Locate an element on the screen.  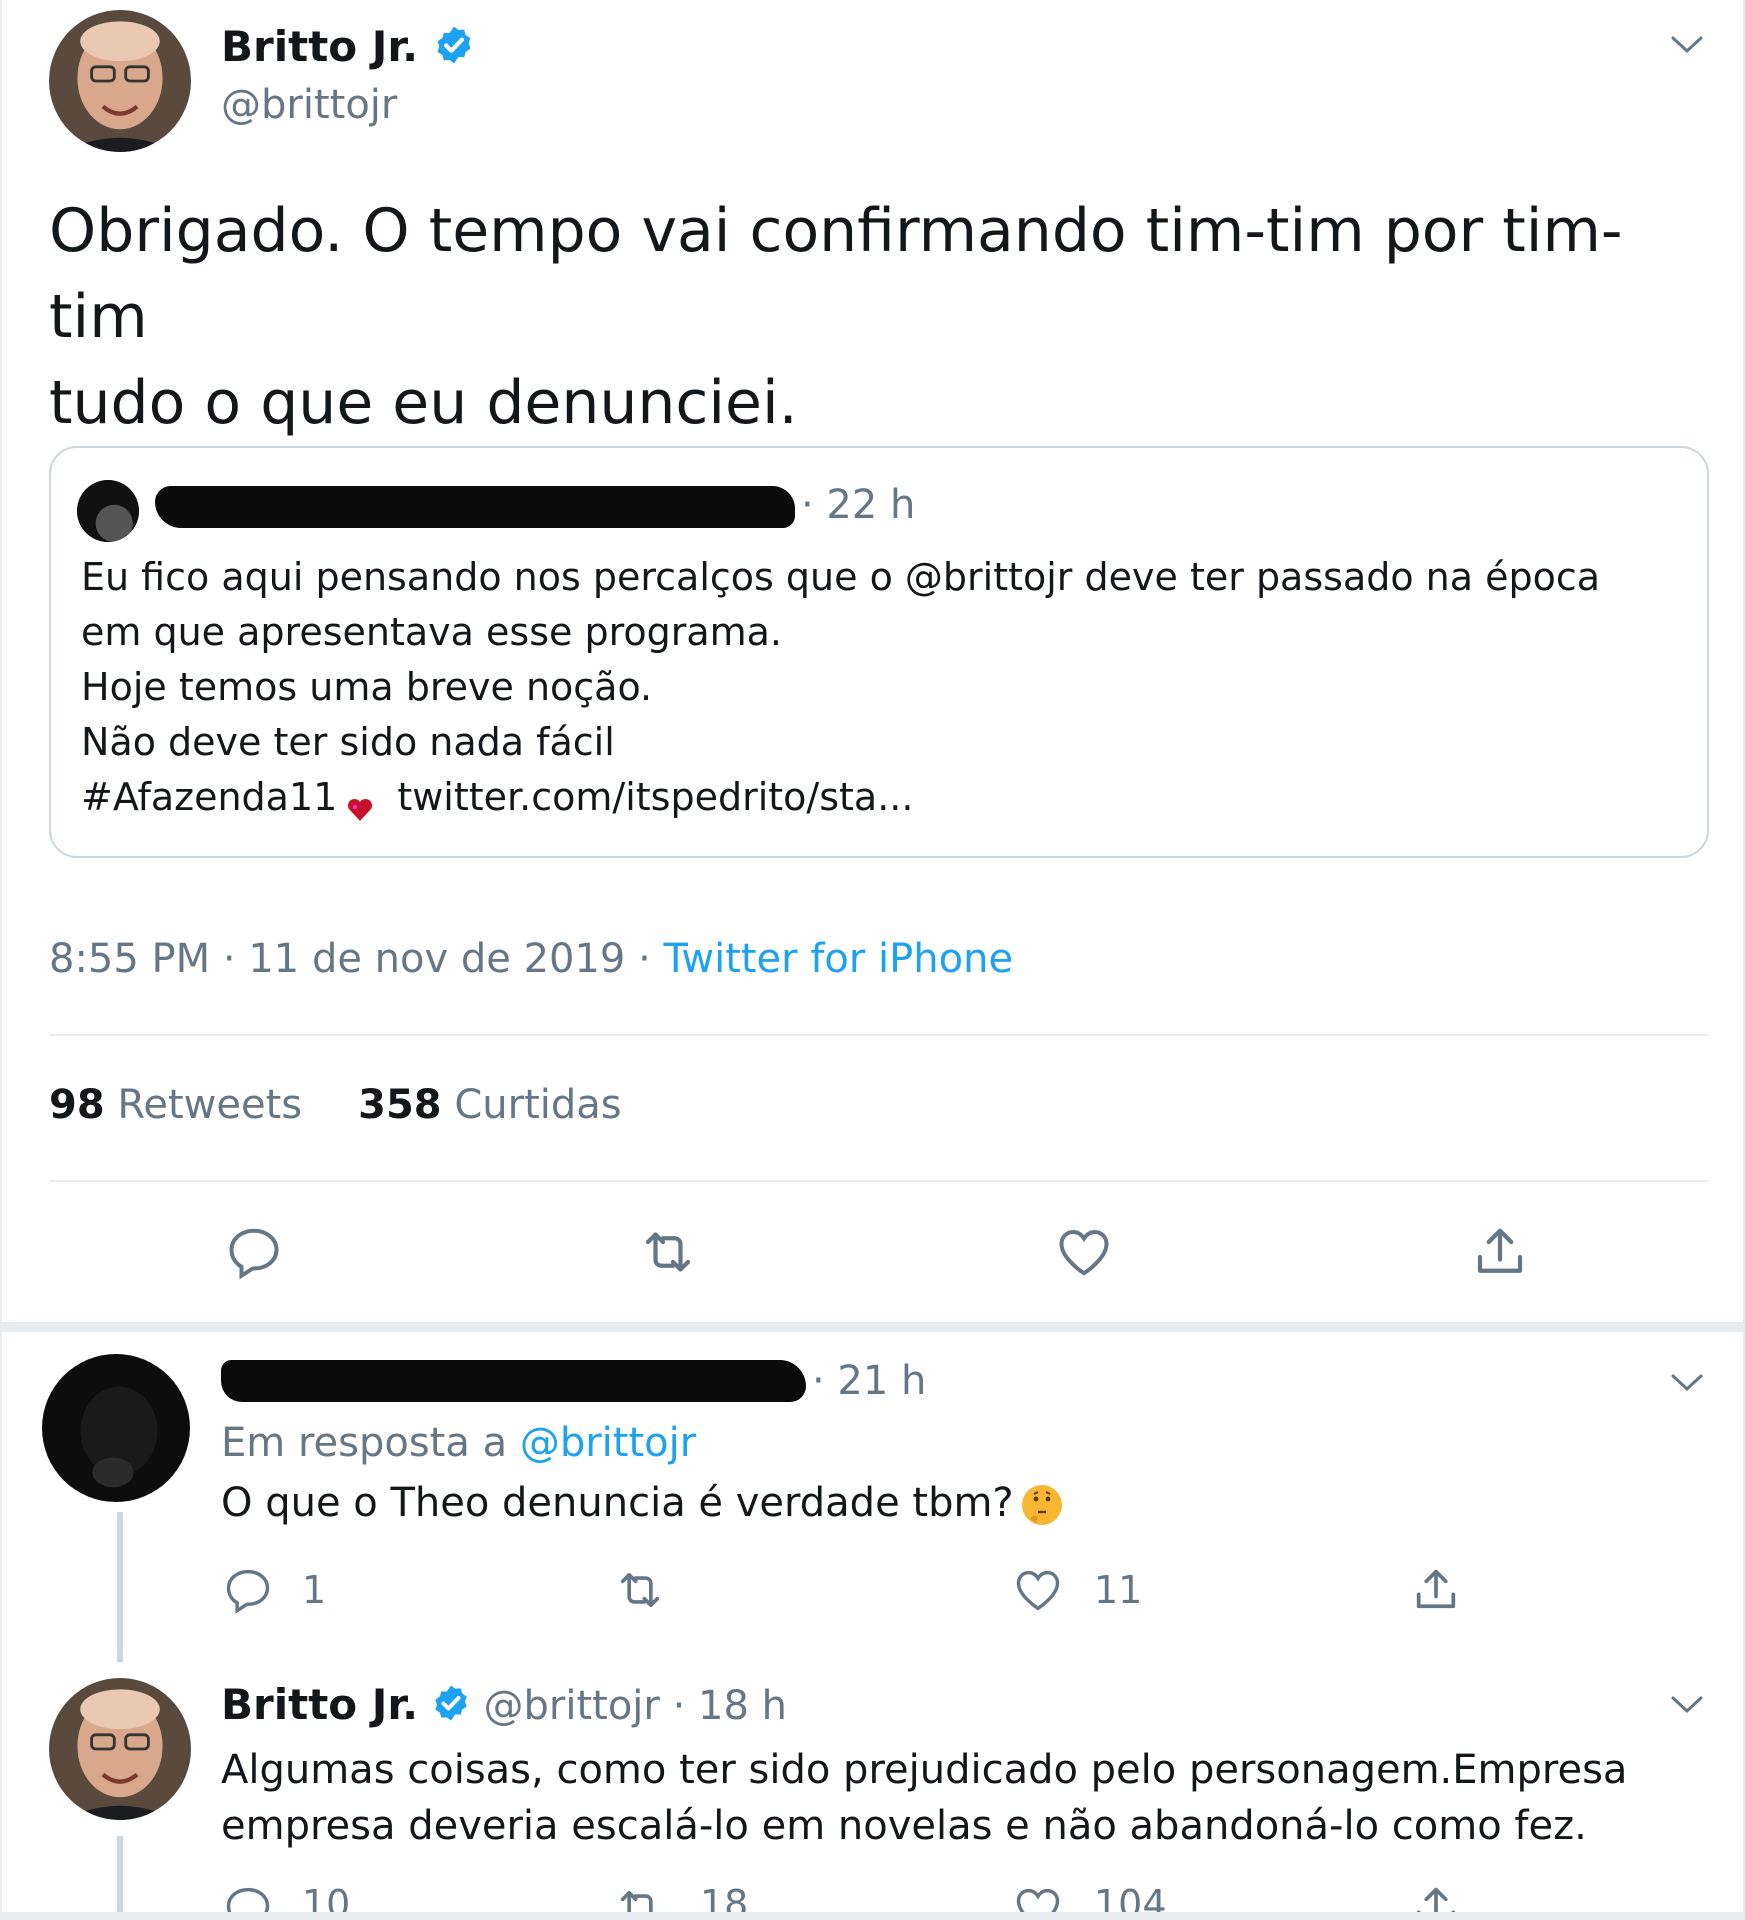
like-count: 11 is located at coordinates (1118, 1590).